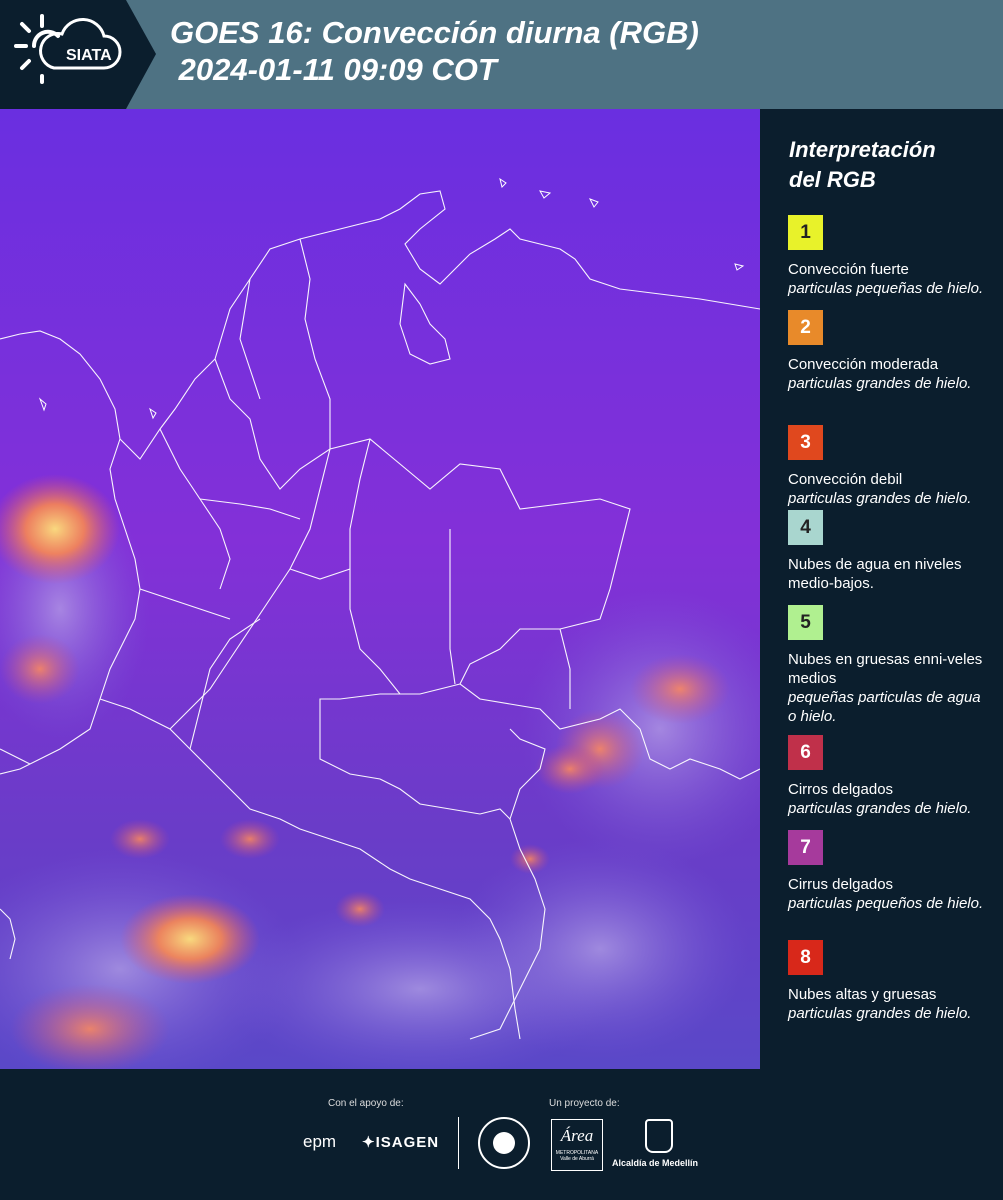  I want to click on legend-item-name: Nubes de agua en niveles medio-bajos., so click(875, 574).